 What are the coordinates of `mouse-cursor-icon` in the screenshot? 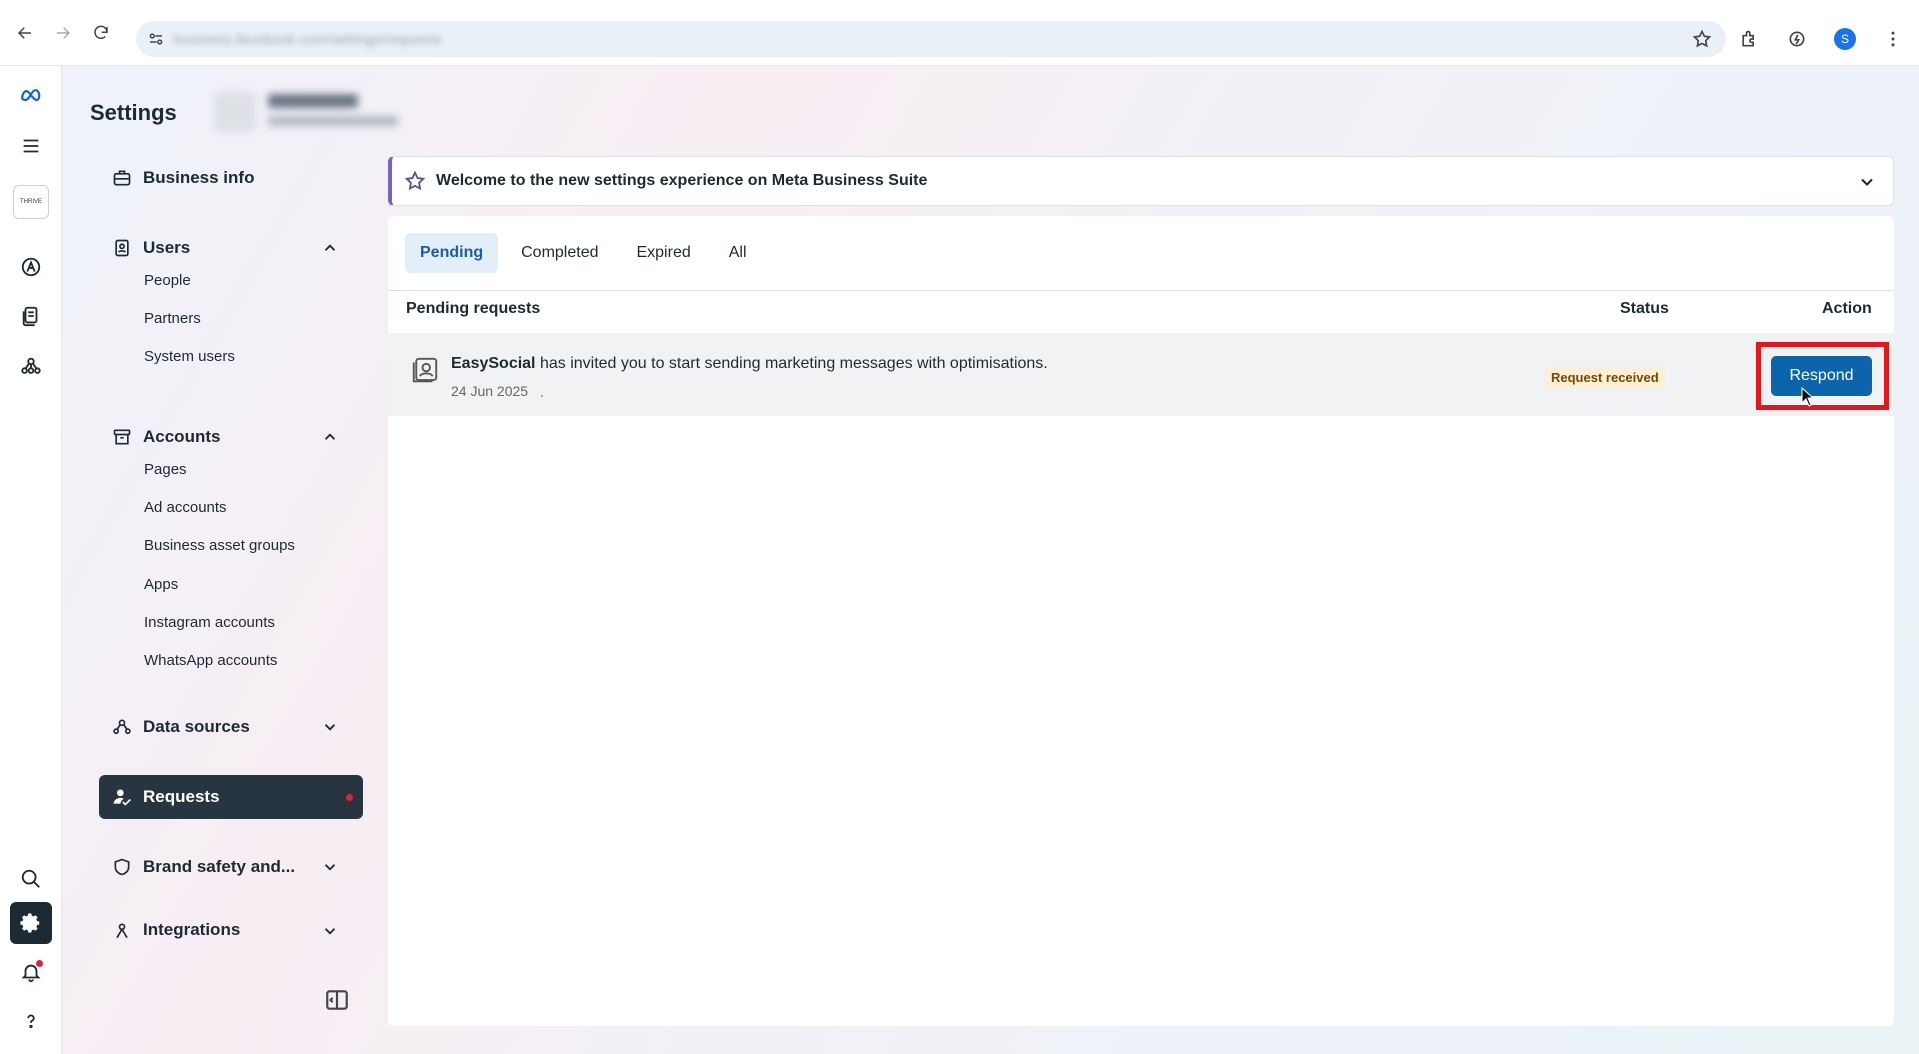 It's located at (1808, 397).